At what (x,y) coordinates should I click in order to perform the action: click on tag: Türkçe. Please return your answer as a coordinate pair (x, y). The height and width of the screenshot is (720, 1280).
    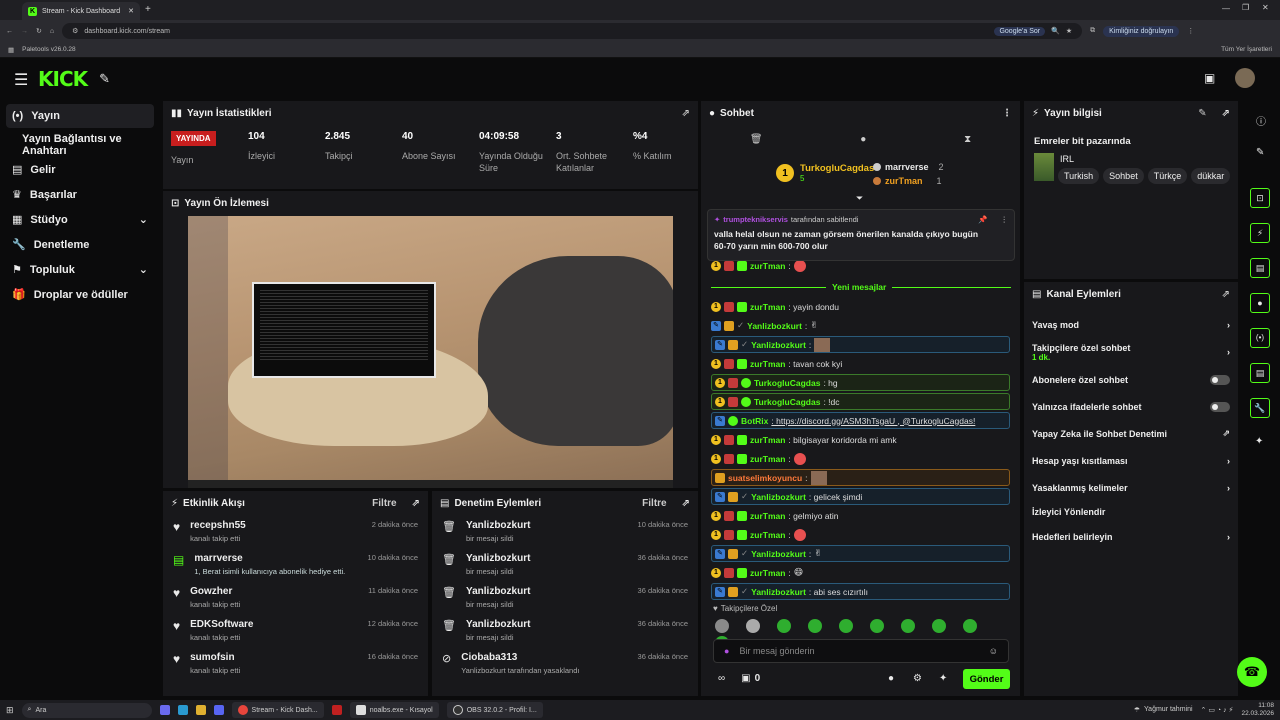
    Looking at the image, I should click on (1167, 176).